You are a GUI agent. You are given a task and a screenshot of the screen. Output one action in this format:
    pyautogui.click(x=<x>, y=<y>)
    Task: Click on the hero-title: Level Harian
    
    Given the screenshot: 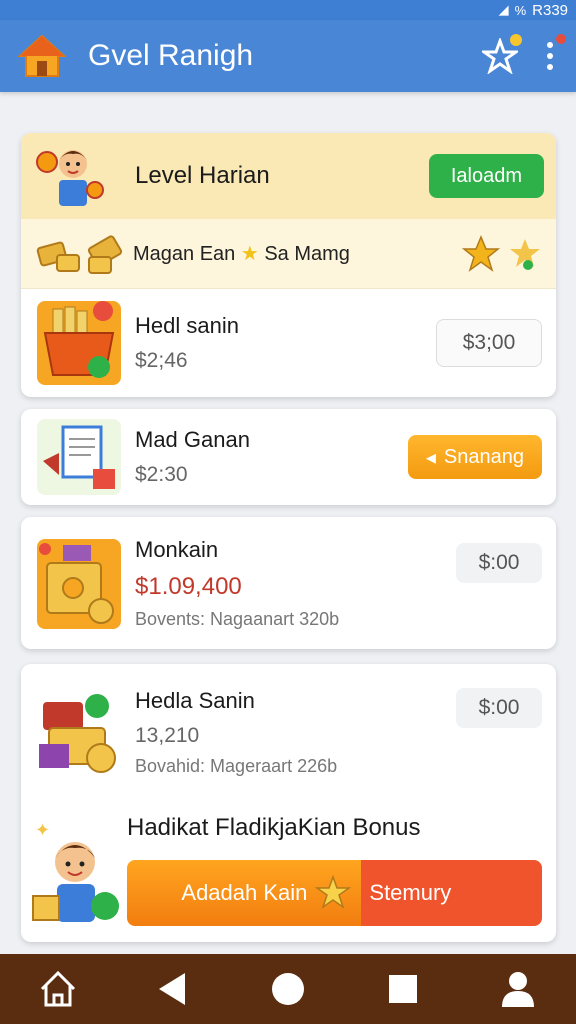 What is the action you would take?
    pyautogui.click(x=202, y=175)
    